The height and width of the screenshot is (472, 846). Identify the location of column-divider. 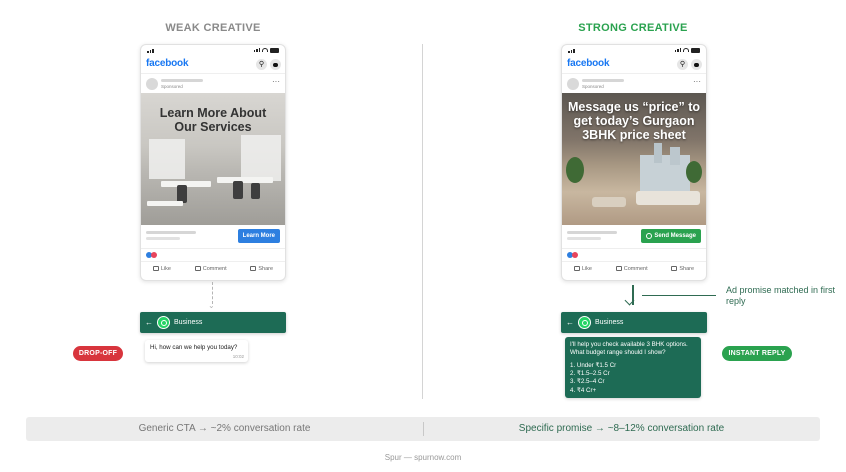
(422, 221).